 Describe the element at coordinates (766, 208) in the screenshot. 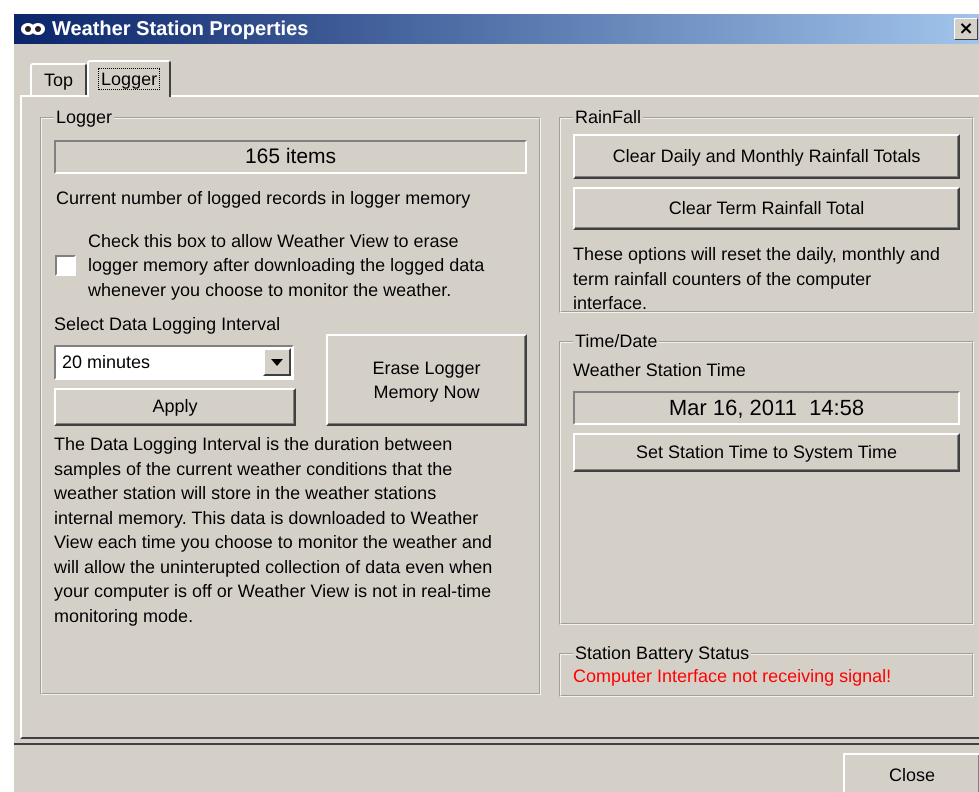

I see `rainfall-button: Clear Term Rainfall Total` at that location.